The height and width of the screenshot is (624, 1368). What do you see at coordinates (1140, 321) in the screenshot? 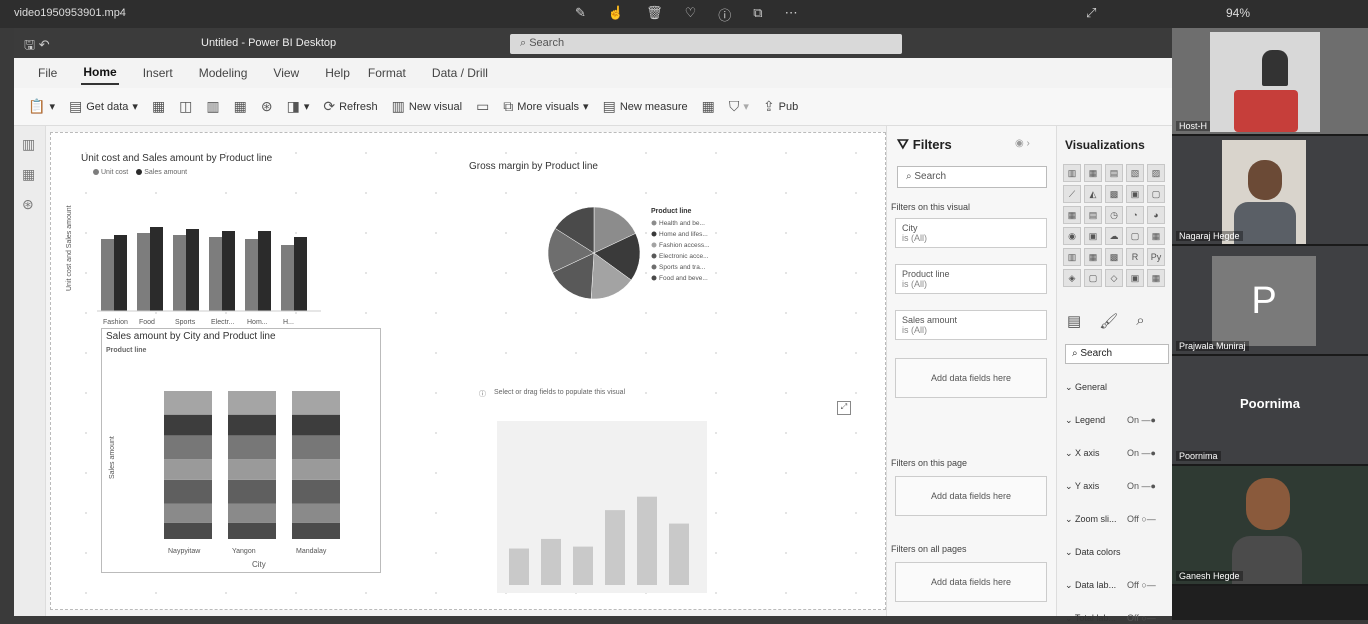
I see `analytics-tab-icon: ⌕` at bounding box center [1140, 321].